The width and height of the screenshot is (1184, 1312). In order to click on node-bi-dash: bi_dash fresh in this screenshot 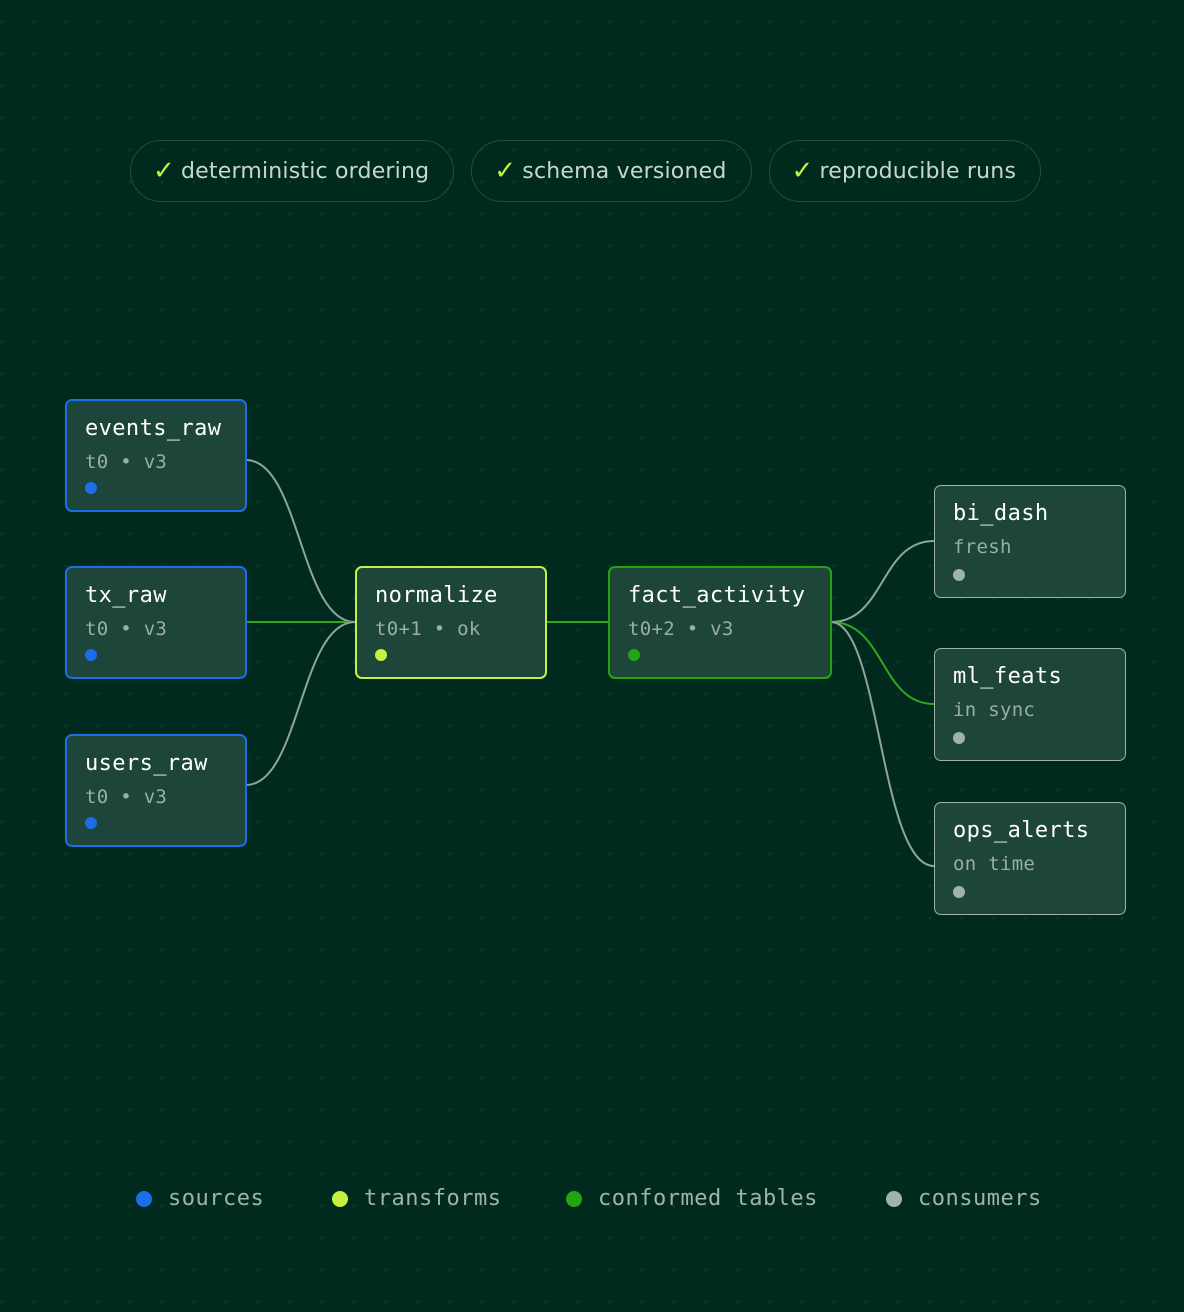, I will do `click(1030, 541)`.